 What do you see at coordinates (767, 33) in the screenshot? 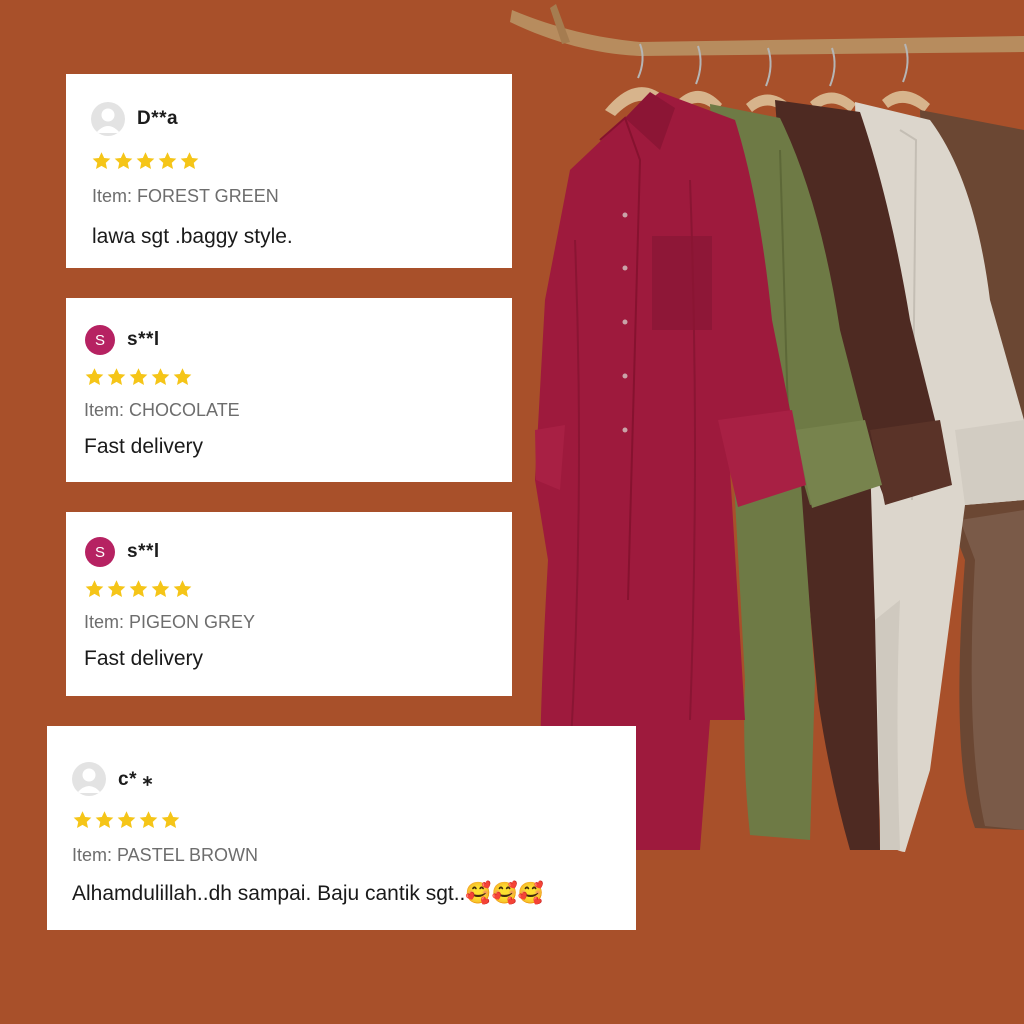
I see `wooden-branch` at bounding box center [767, 33].